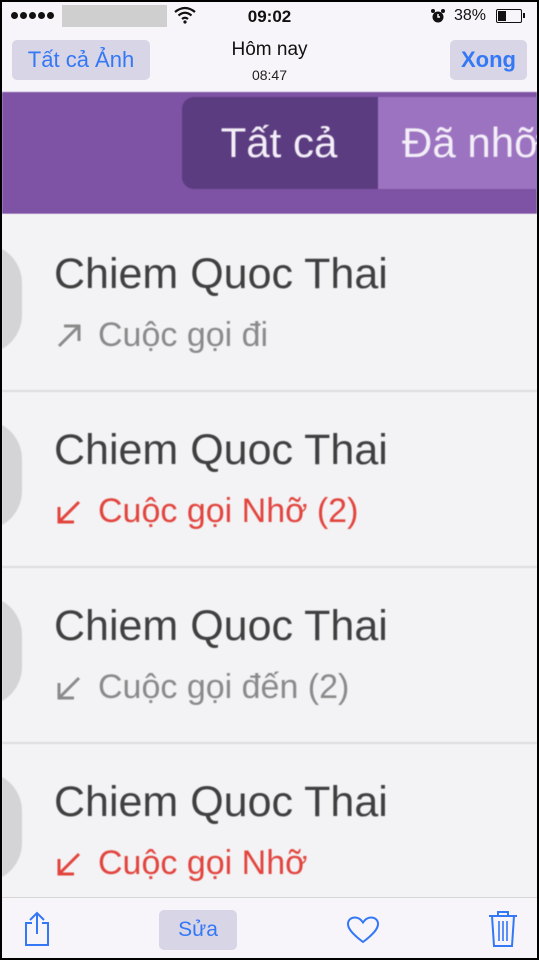 This screenshot has height=960, width=539. I want to click on call-type-label: Cuộc gọi đi, so click(183, 335).